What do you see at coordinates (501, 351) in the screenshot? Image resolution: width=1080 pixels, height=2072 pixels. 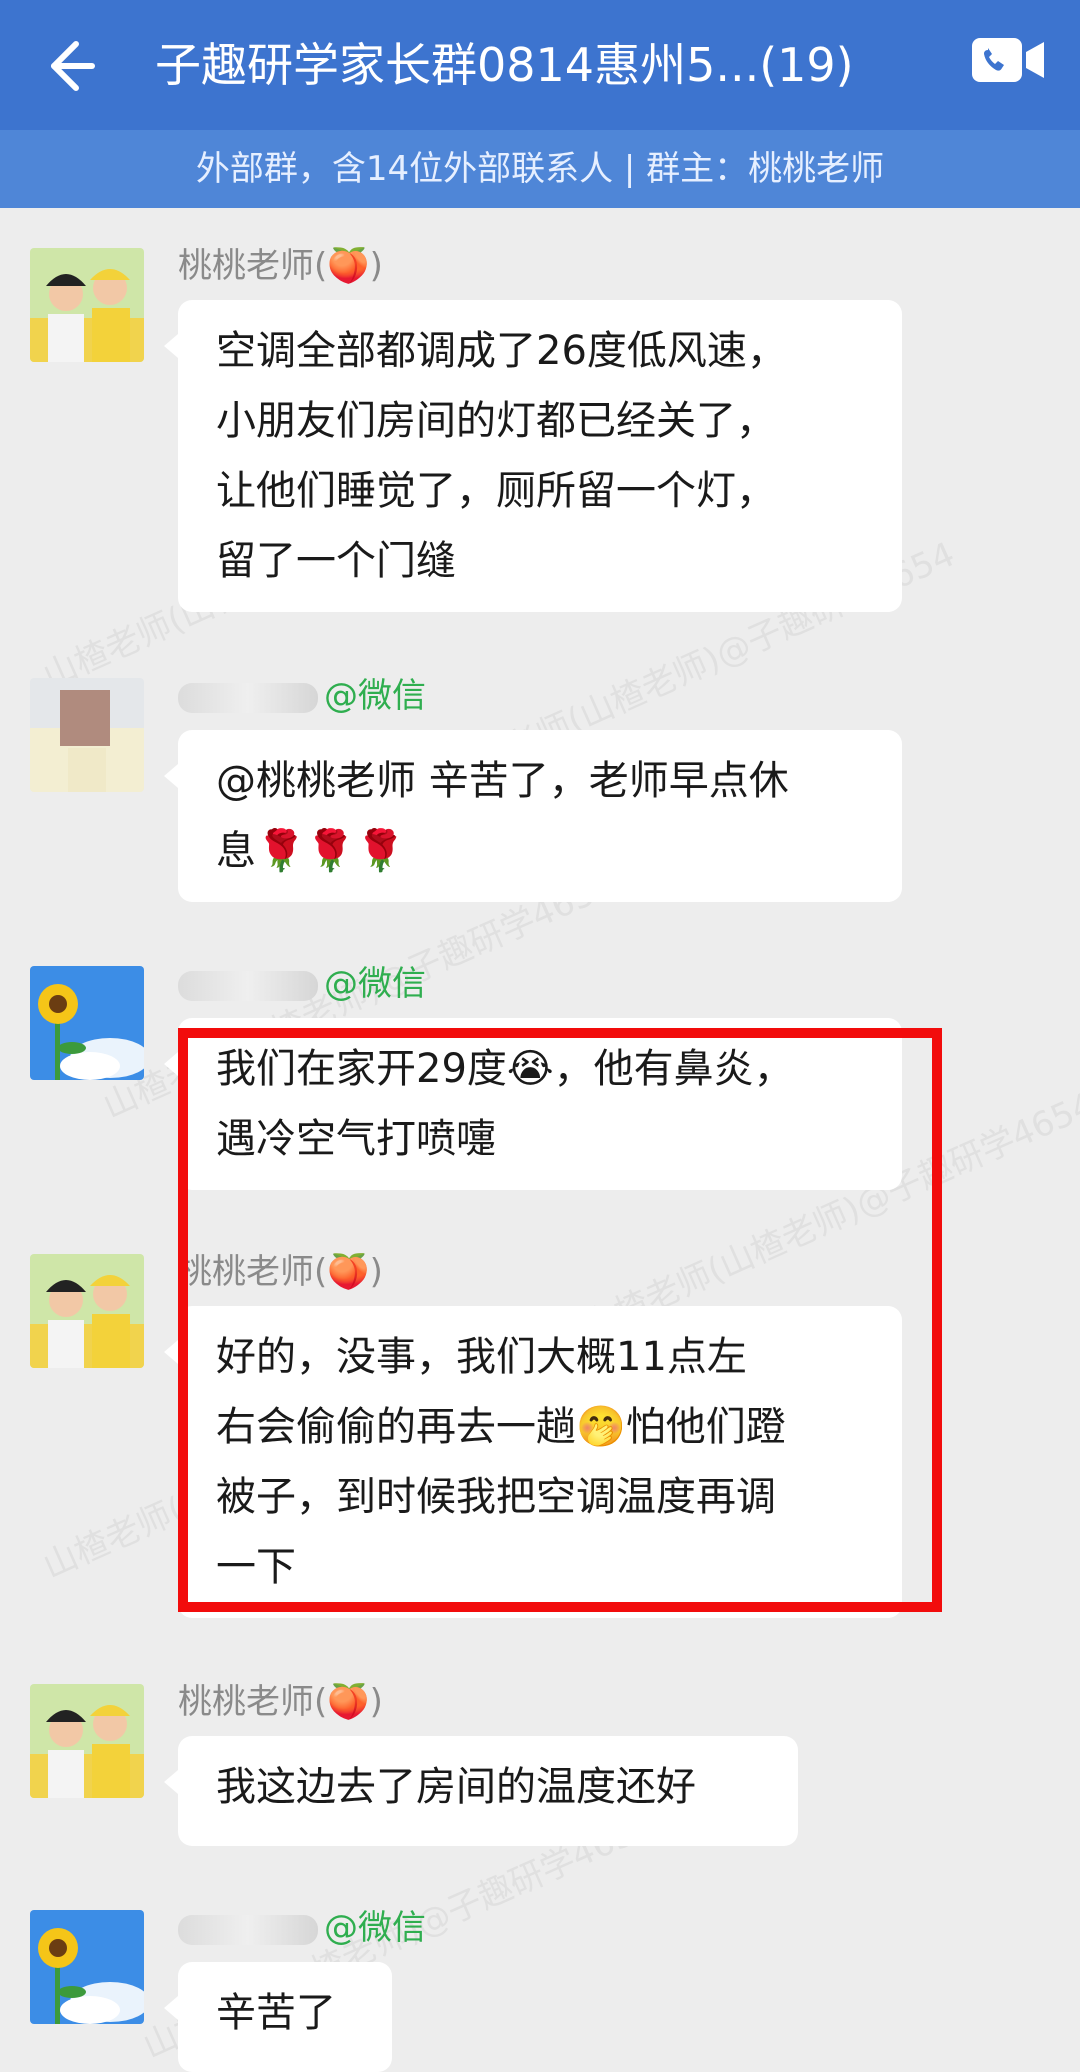 I see `message-line: 空调全部都调成了26度低风速，` at bounding box center [501, 351].